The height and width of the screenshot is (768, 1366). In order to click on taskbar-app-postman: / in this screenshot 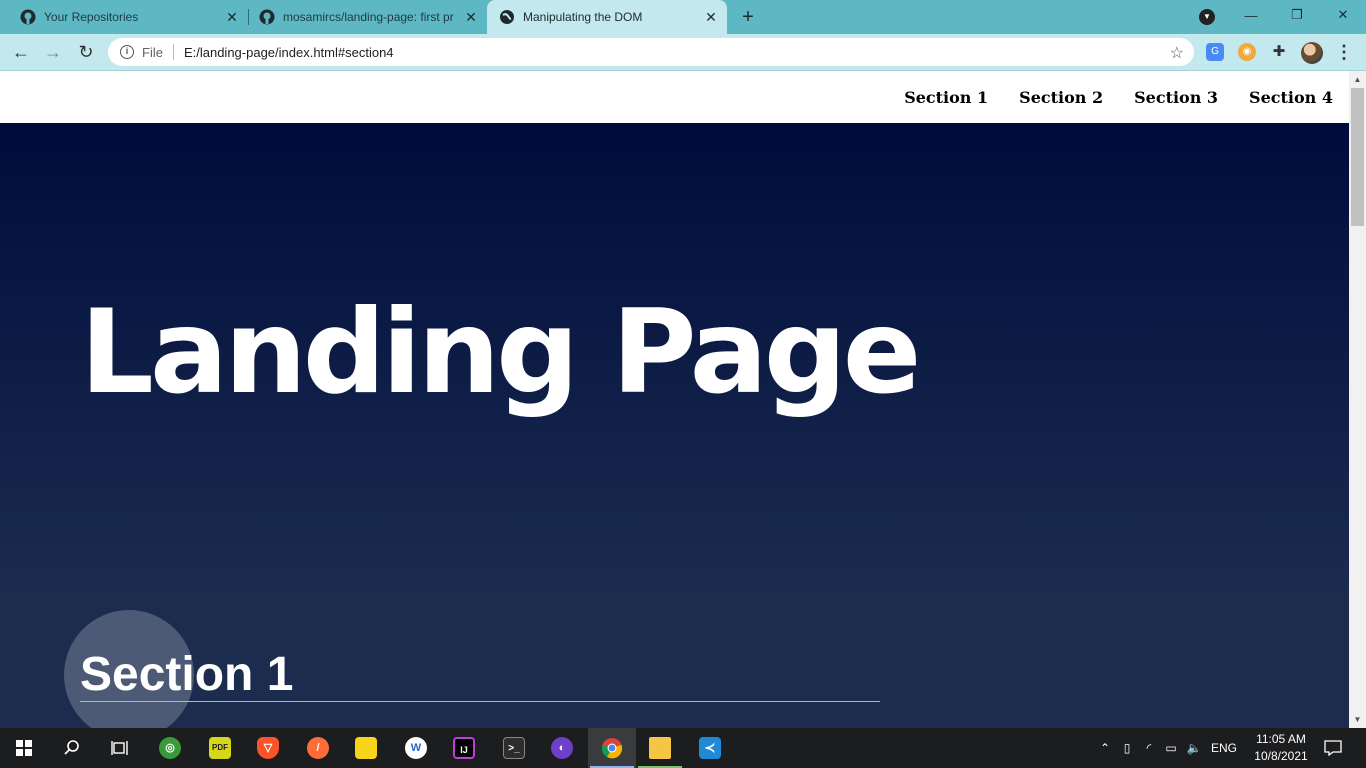, I will do `click(318, 748)`.